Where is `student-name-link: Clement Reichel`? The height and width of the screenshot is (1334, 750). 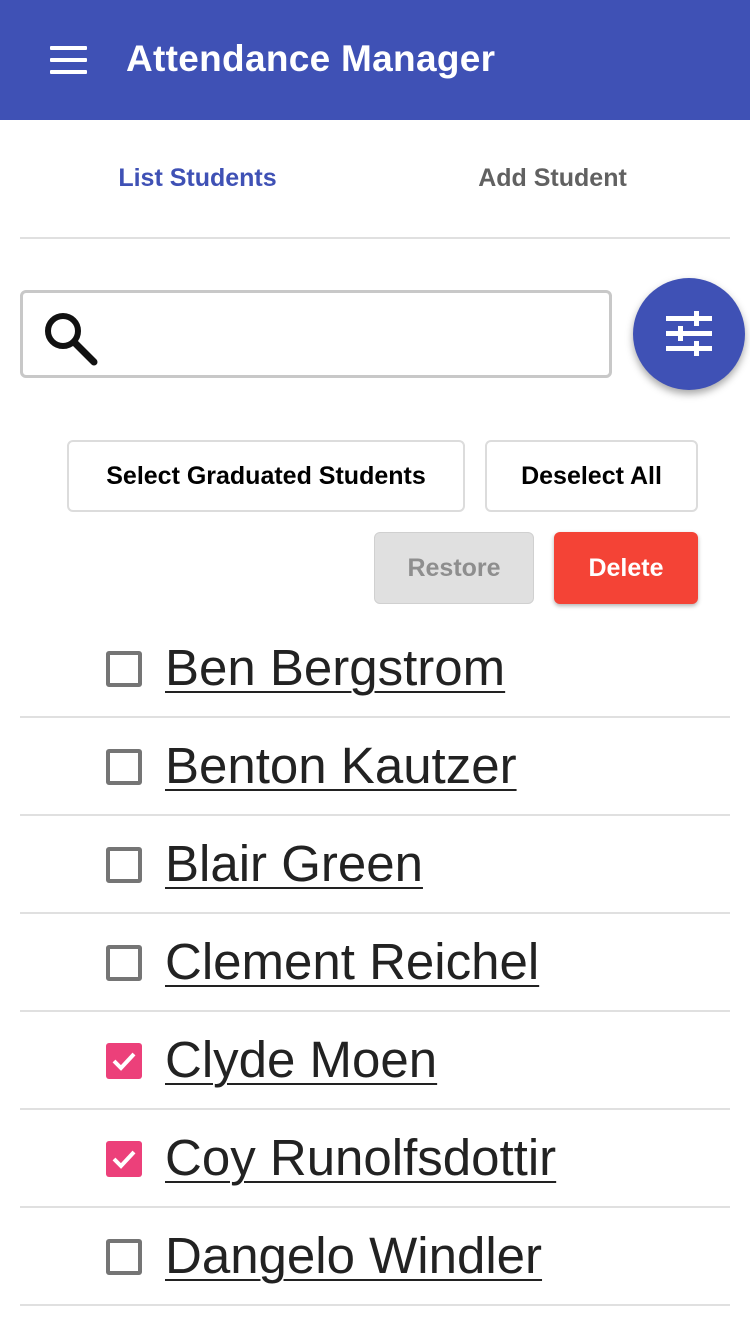 student-name-link: Clement Reichel is located at coordinates (352, 961).